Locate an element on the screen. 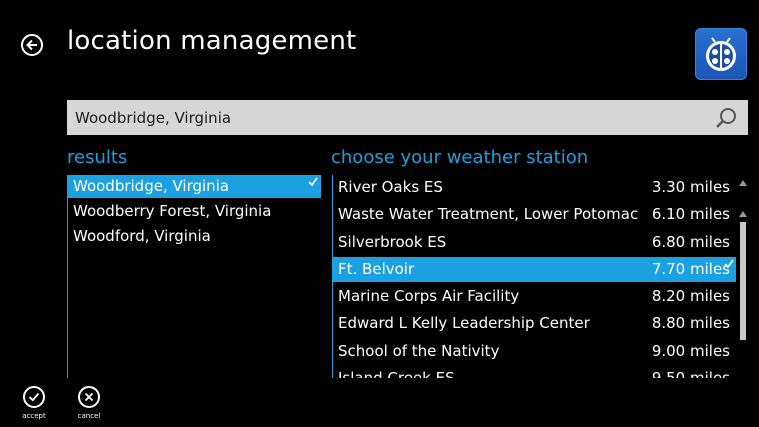 The height and width of the screenshot is (427, 759). station-distance: 3.30 miles is located at coordinates (690, 187).